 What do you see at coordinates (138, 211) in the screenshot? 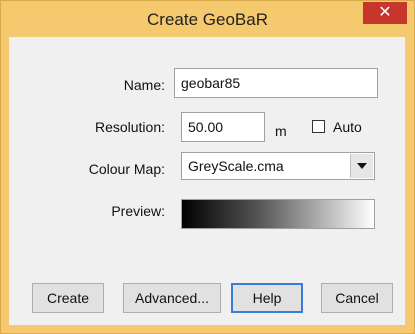
I see `preview-label: Preview:` at bounding box center [138, 211].